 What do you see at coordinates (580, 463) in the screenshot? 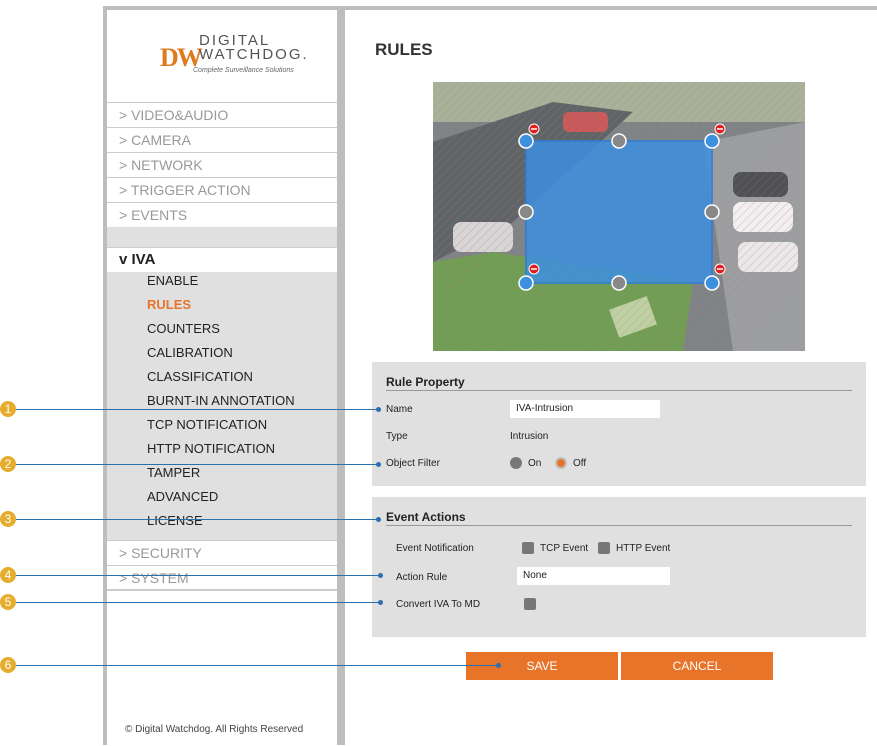
I see `object-filter-off-label: Off` at bounding box center [580, 463].